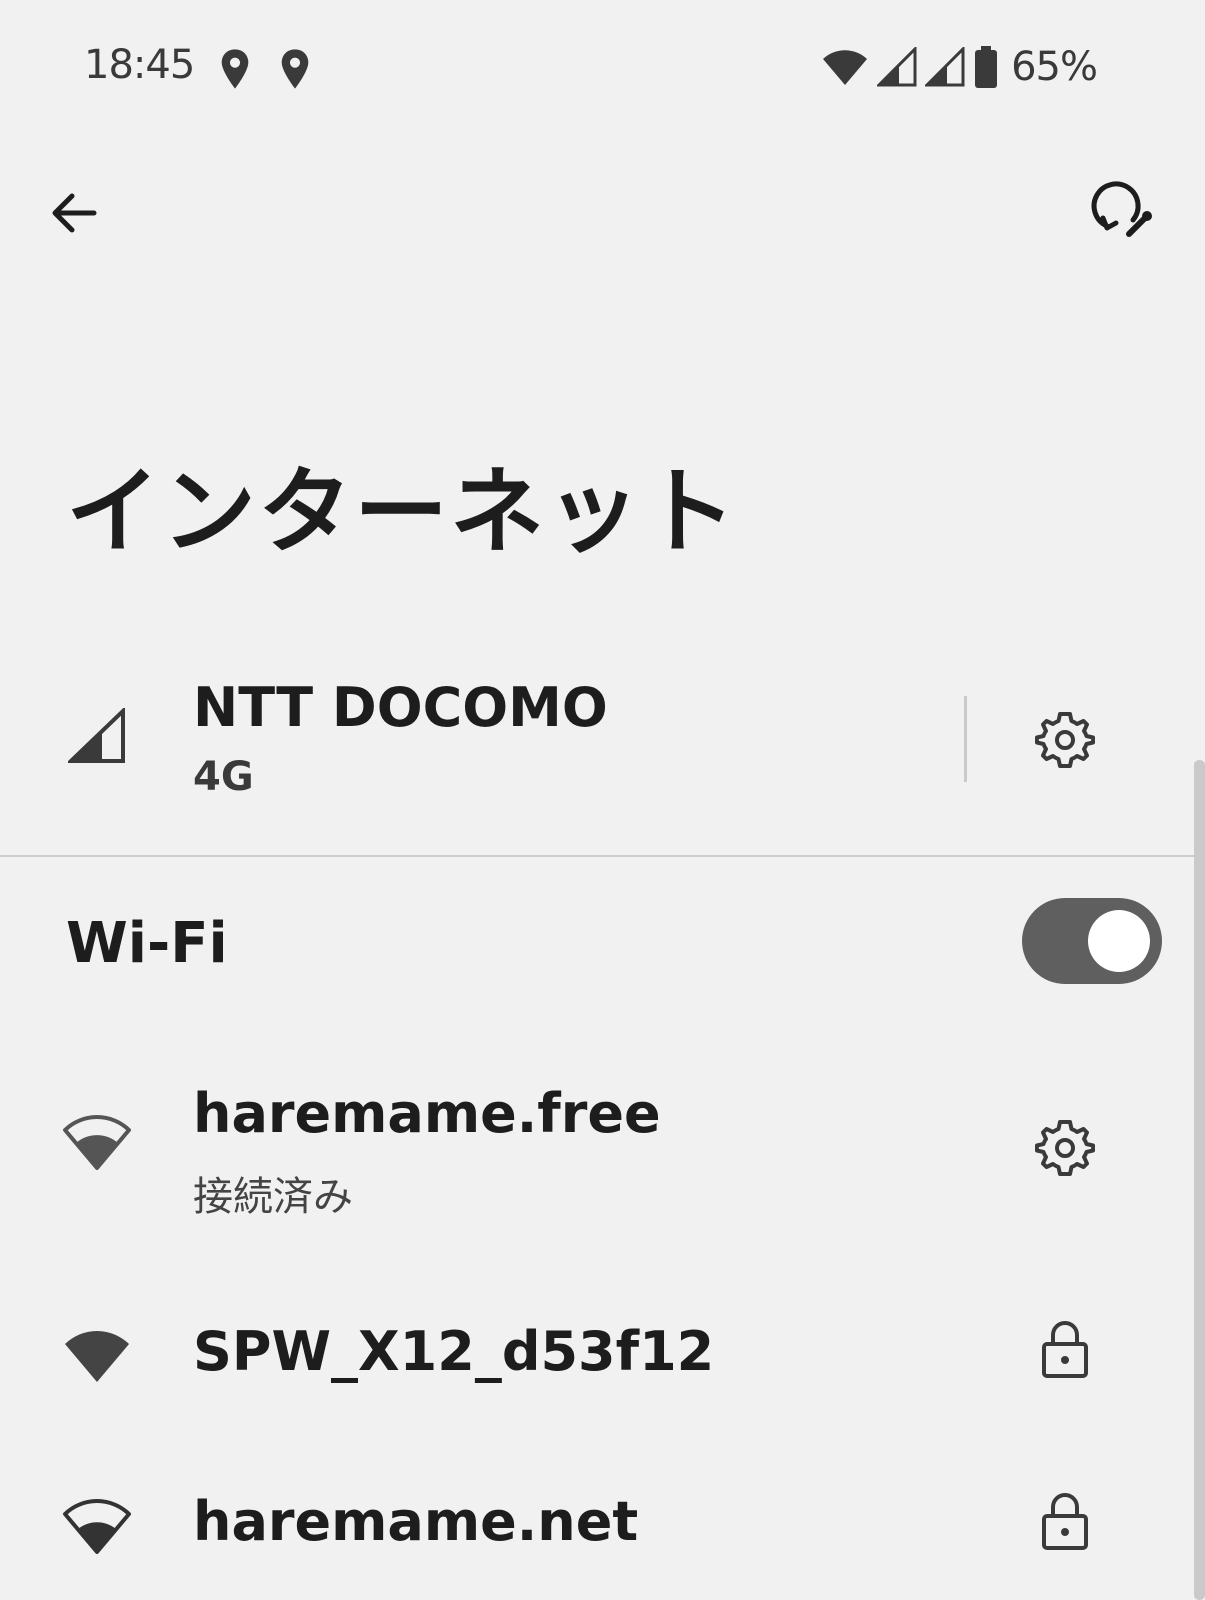 Image resolution: width=1205 pixels, height=1600 pixels. I want to click on wifi-signal-icon, so click(845, 67).